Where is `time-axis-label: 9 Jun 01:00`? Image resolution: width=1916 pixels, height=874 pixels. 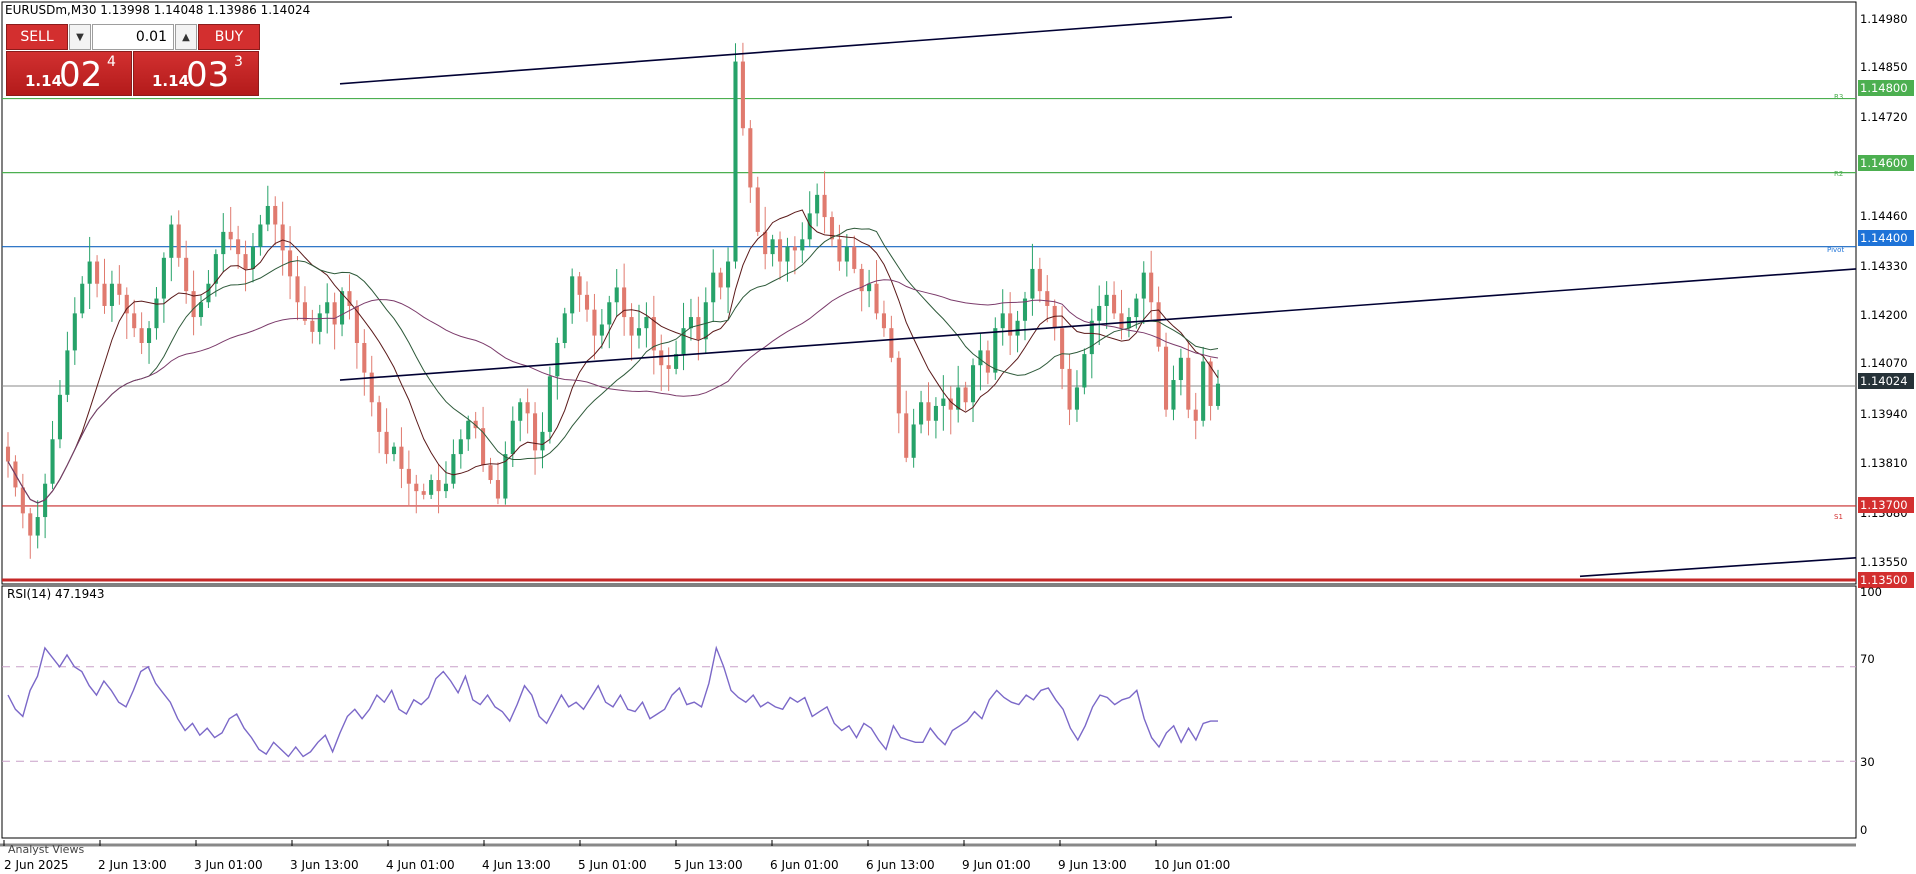
time-axis-label: 9 Jun 01:00 is located at coordinates (996, 865).